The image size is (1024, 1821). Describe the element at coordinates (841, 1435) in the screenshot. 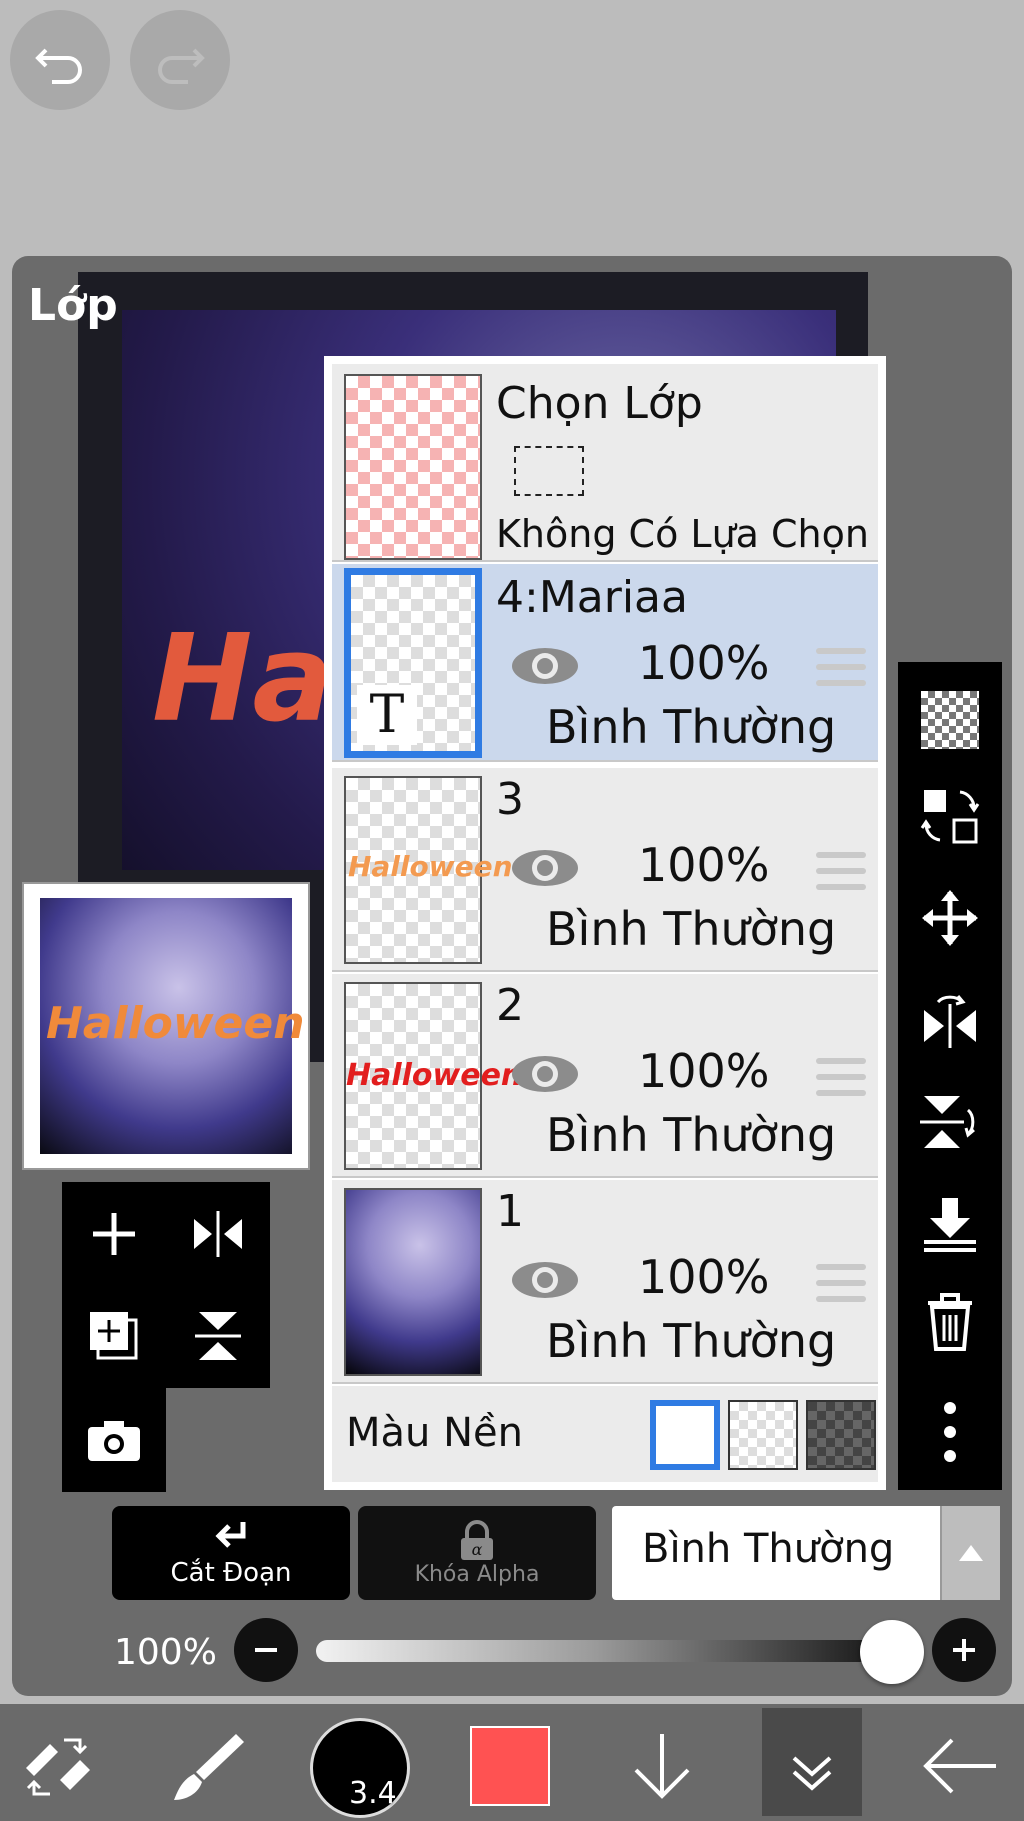

I see `background-dark-option` at that location.